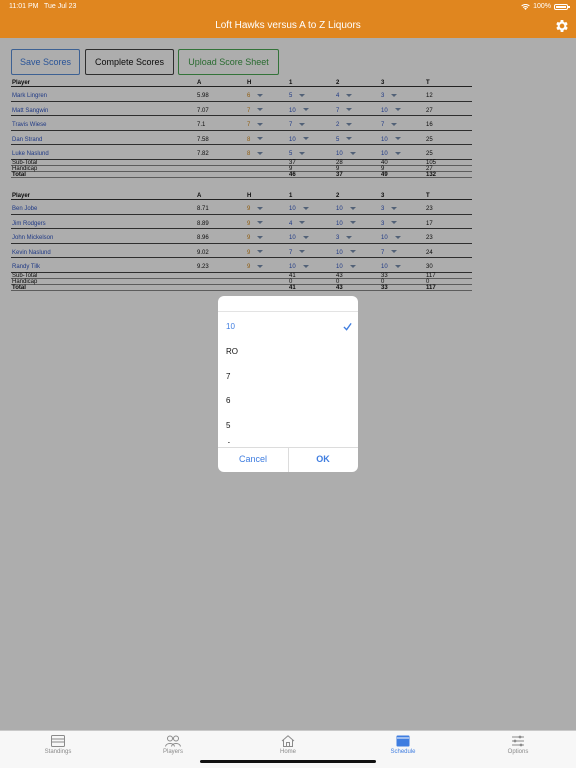  What do you see at coordinates (518, 741) in the screenshot?
I see `options-icon` at bounding box center [518, 741].